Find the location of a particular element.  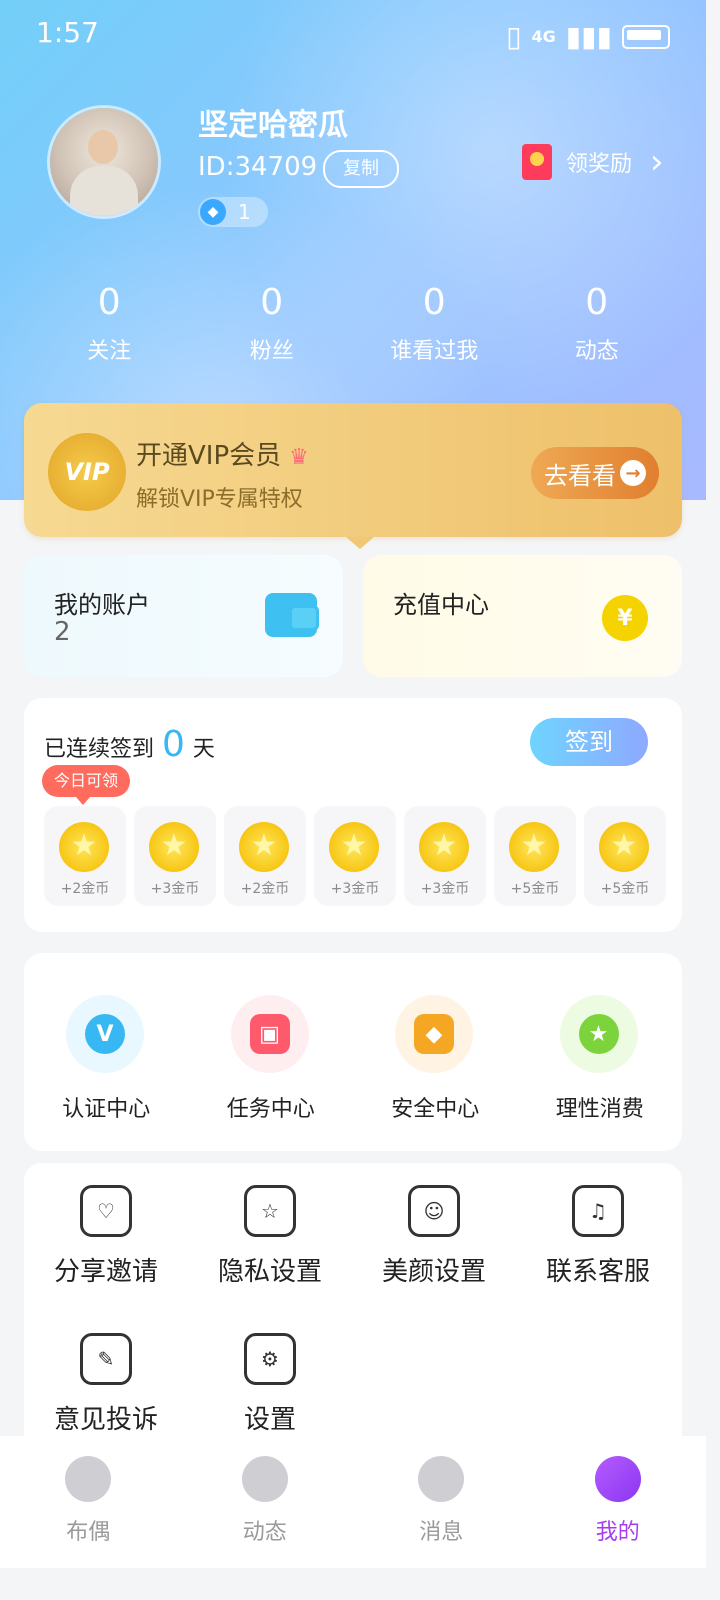

stat-following: 0 关注 is located at coordinates (109, 323).